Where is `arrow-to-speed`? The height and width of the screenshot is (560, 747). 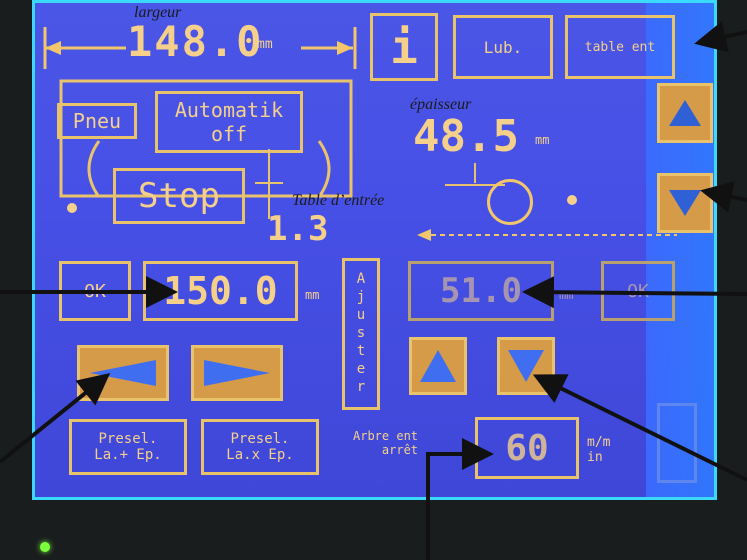
arrow-to-speed is located at coordinates (460, 499).